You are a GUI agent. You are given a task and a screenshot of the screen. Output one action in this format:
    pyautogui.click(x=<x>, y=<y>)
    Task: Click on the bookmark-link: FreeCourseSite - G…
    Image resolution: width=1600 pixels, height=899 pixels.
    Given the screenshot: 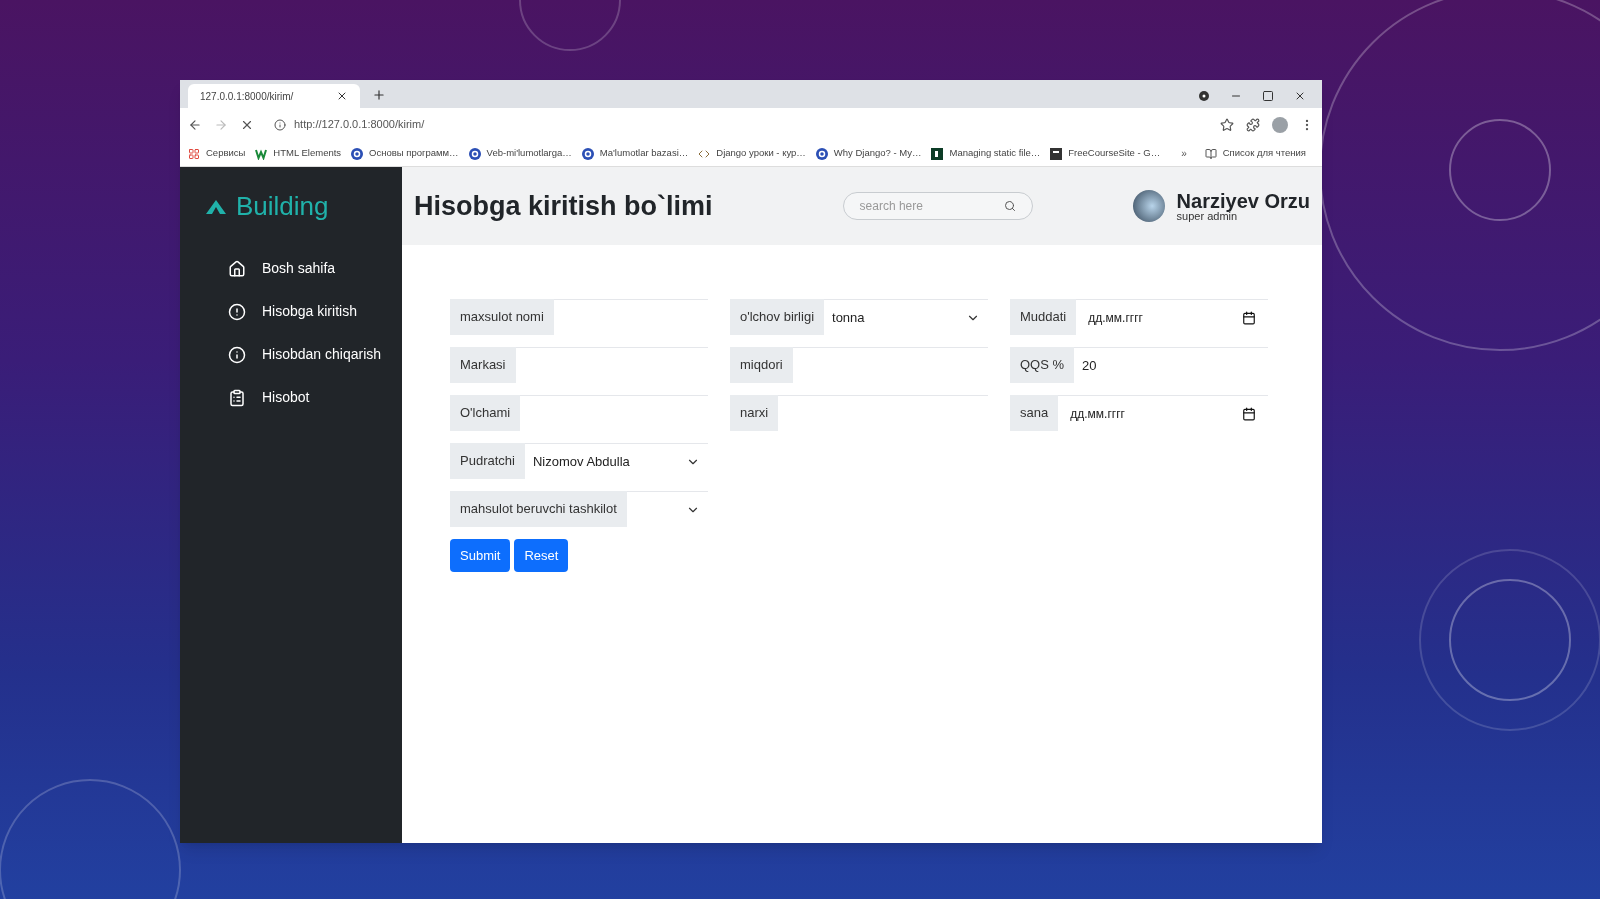 What is the action you would take?
    pyautogui.click(x=1114, y=153)
    